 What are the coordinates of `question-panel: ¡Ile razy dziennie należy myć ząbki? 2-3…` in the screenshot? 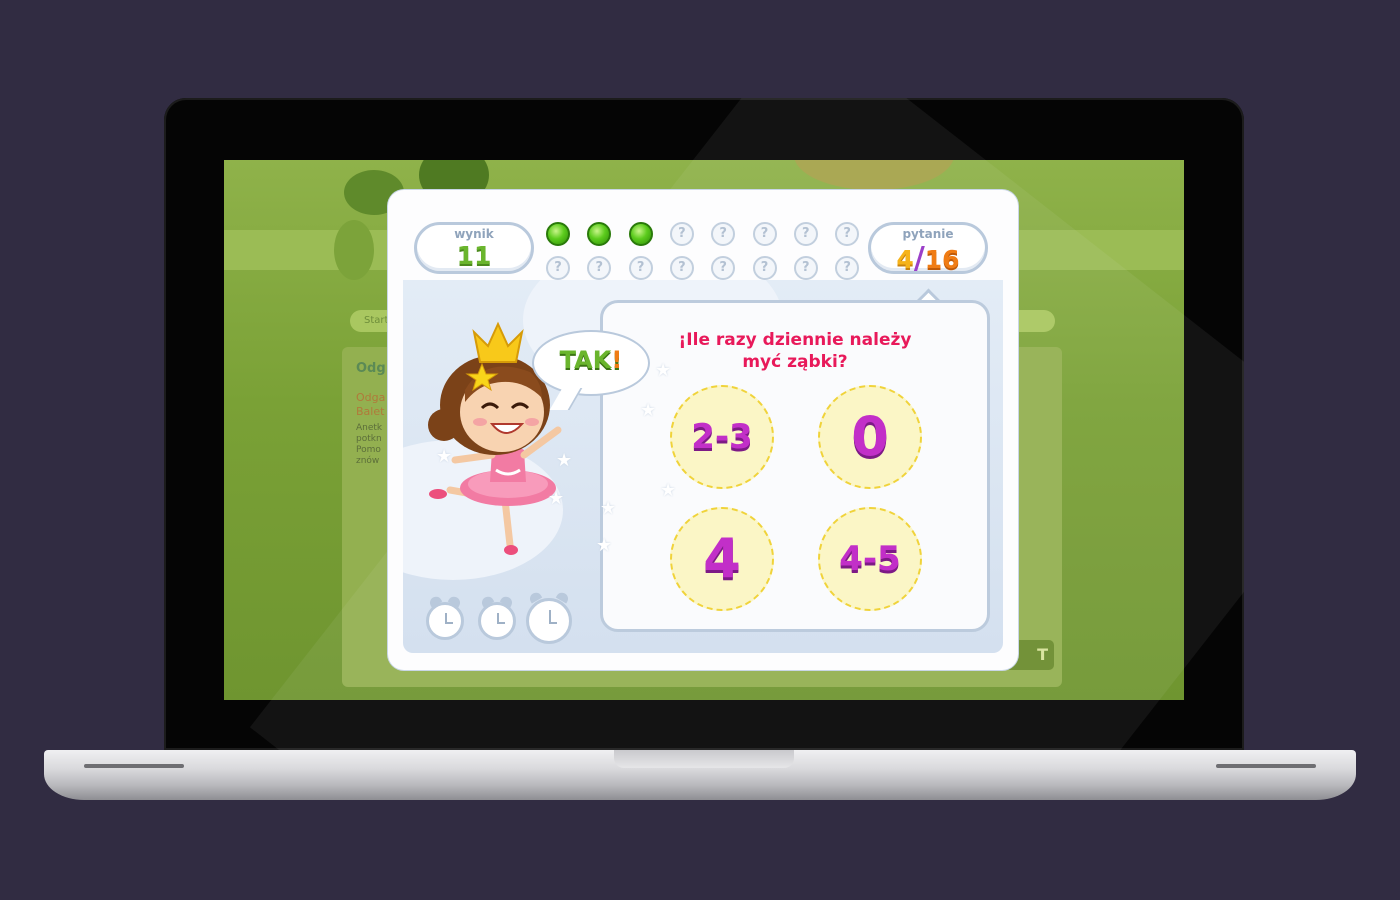 It's located at (795, 466).